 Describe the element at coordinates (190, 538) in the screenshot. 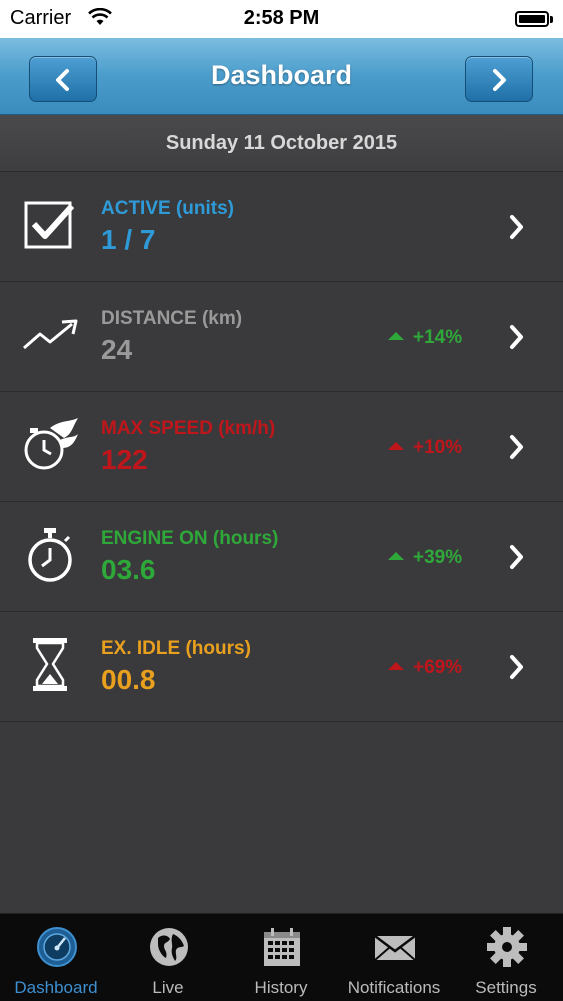

I see `row-label: ENGINE ON (hours)` at that location.